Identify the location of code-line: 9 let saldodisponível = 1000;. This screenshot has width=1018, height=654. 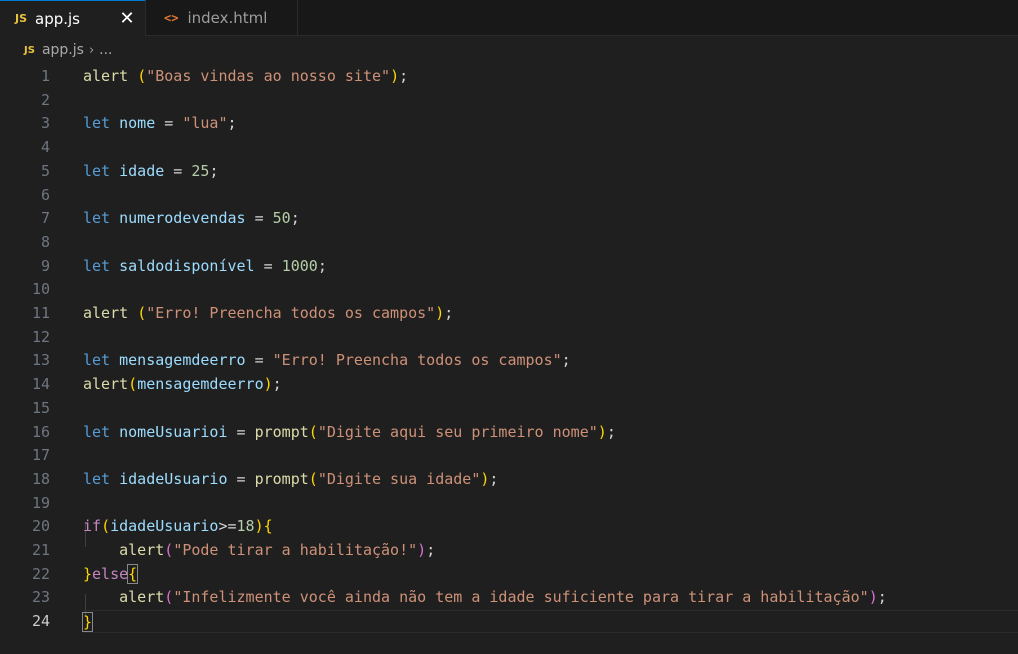
(509, 266).